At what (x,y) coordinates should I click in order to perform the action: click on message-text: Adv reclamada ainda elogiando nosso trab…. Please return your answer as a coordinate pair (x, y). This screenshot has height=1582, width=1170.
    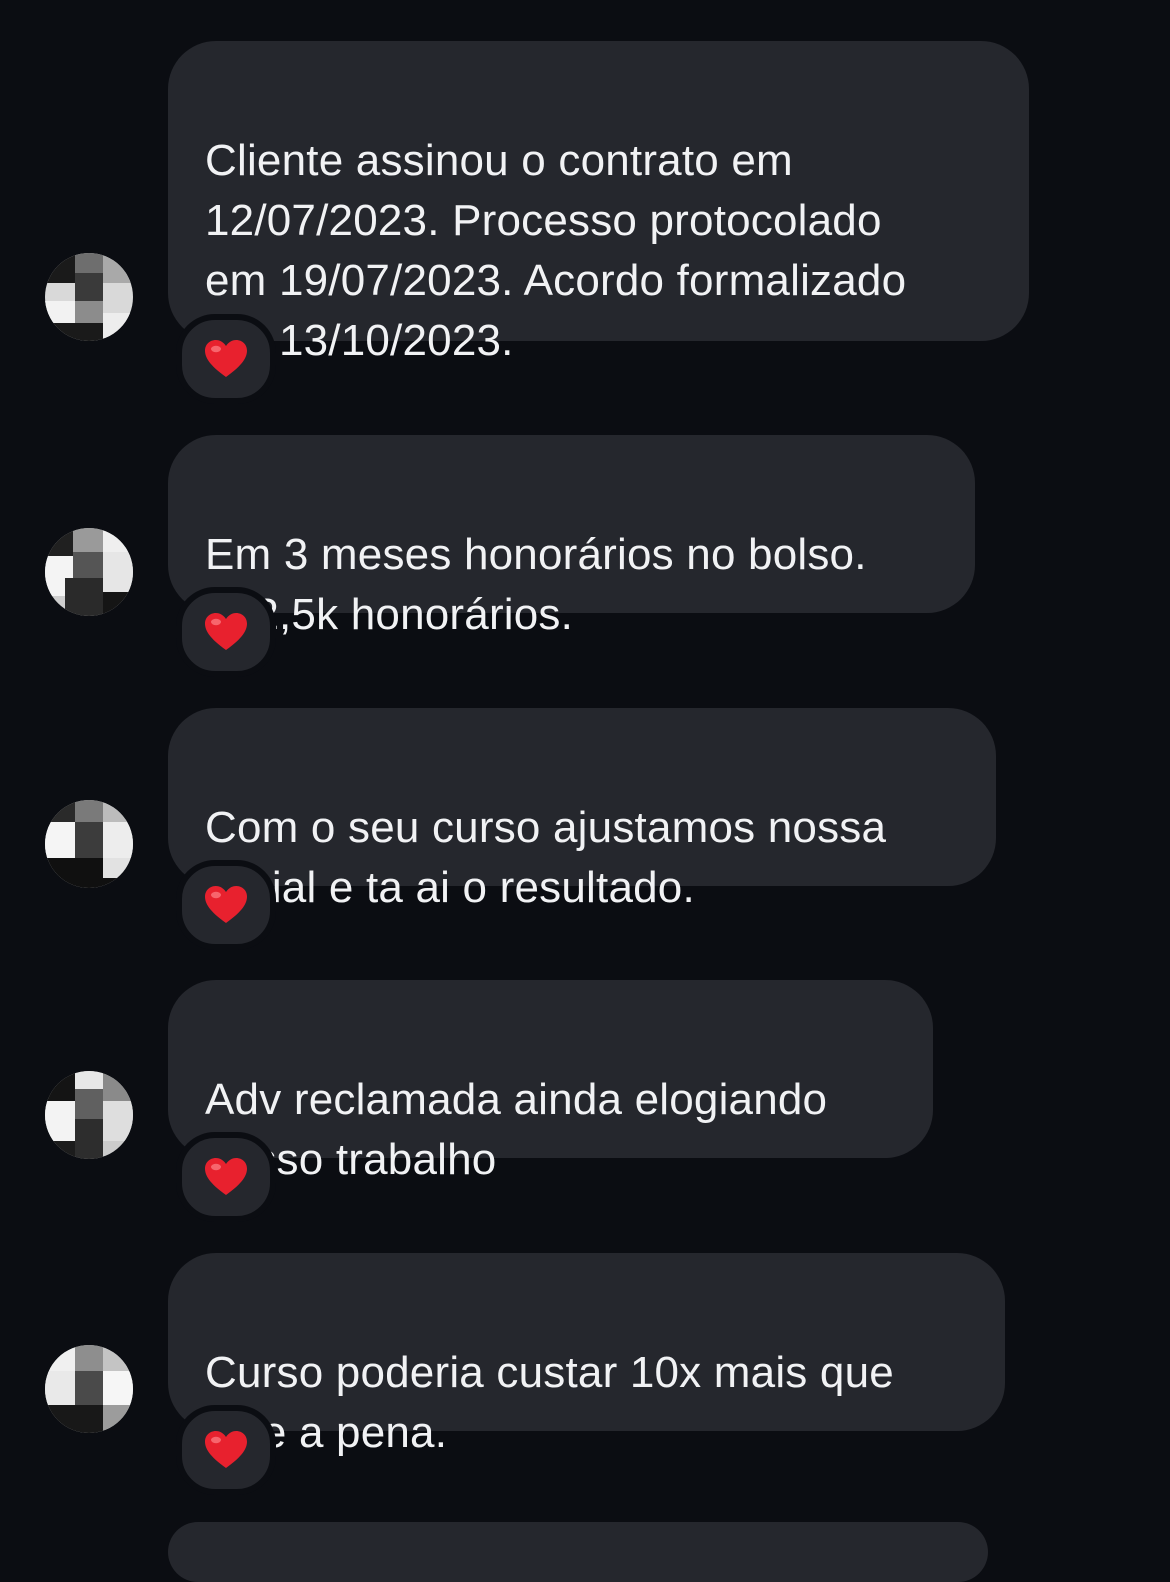
    Looking at the image, I should click on (516, 1129).